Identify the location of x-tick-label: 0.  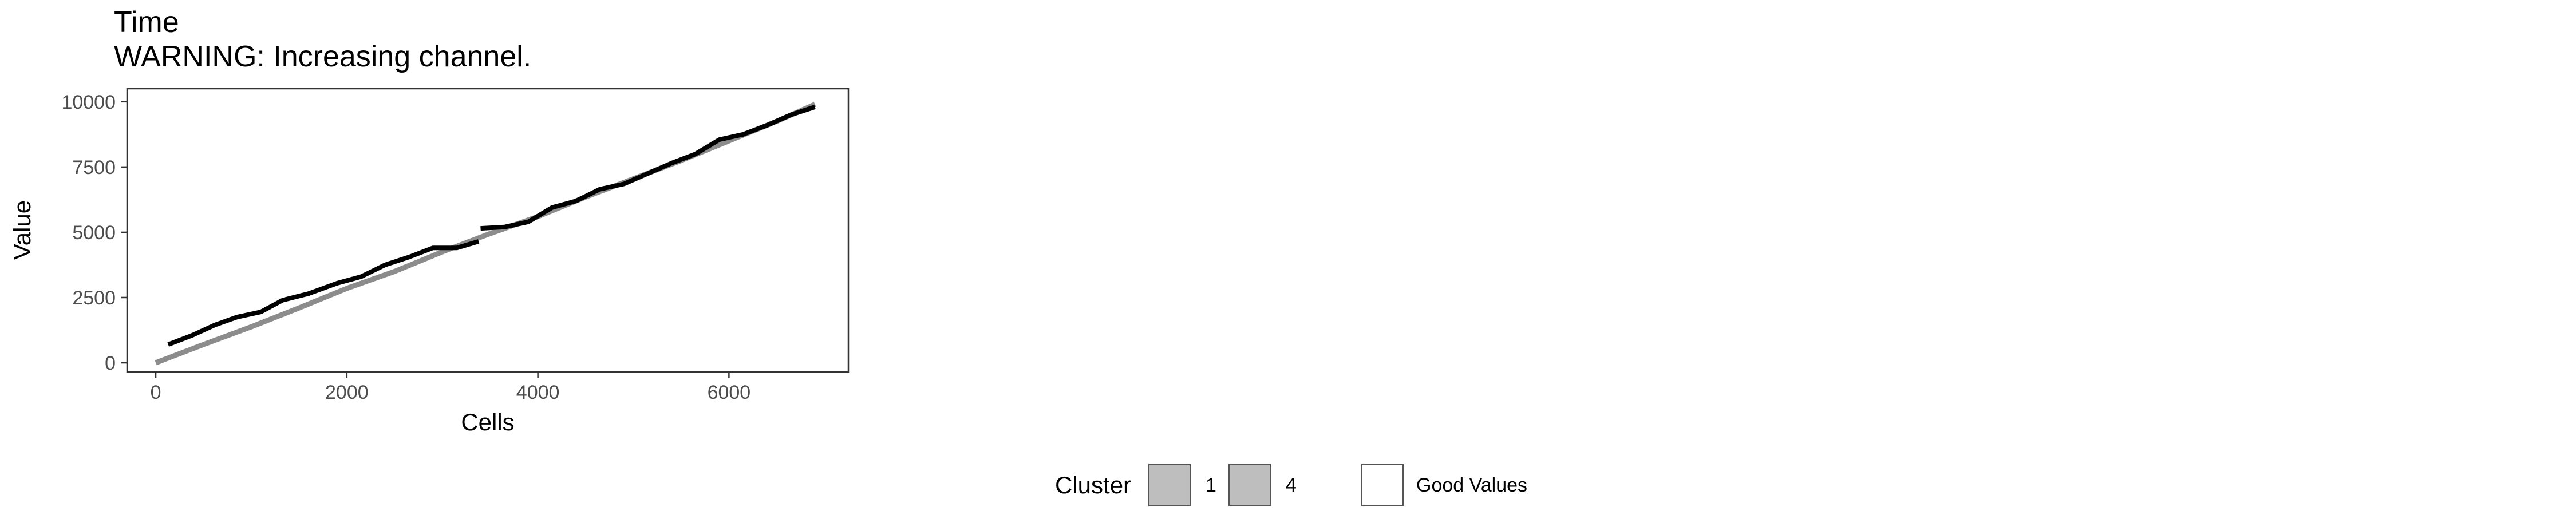
(156, 392).